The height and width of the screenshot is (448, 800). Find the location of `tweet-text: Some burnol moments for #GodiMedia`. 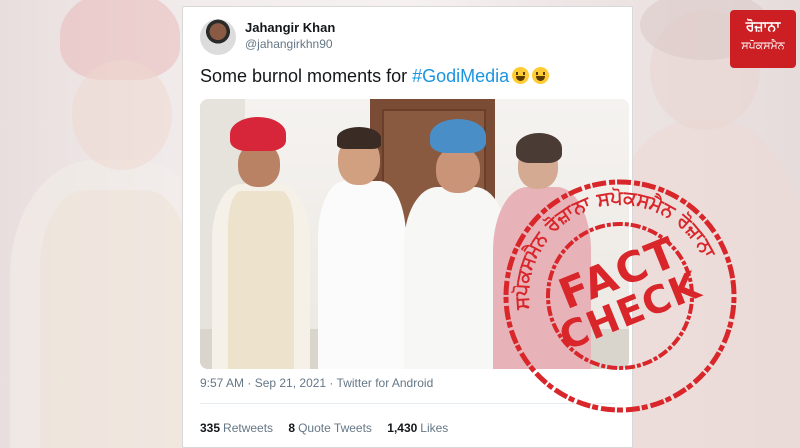

tweet-text: Some burnol moments for #GodiMedia is located at coordinates (375, 76).